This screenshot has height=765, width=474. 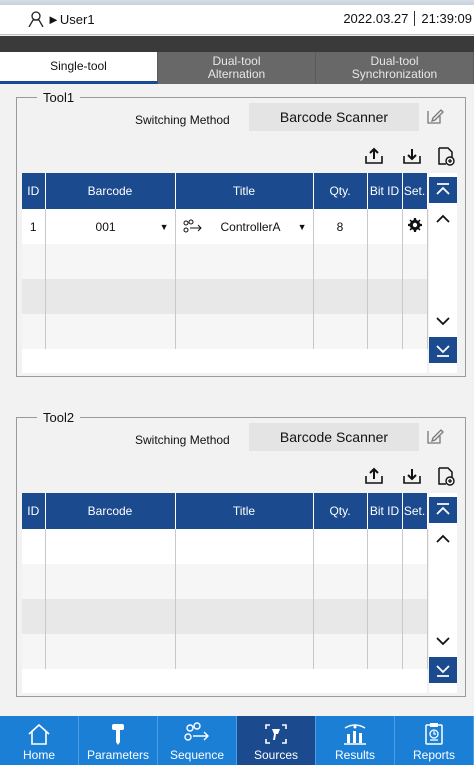 What do you see at coordinates (34, 226) in the screenshot?
I see `cell-id: 1` at bounding box center [34, 226].